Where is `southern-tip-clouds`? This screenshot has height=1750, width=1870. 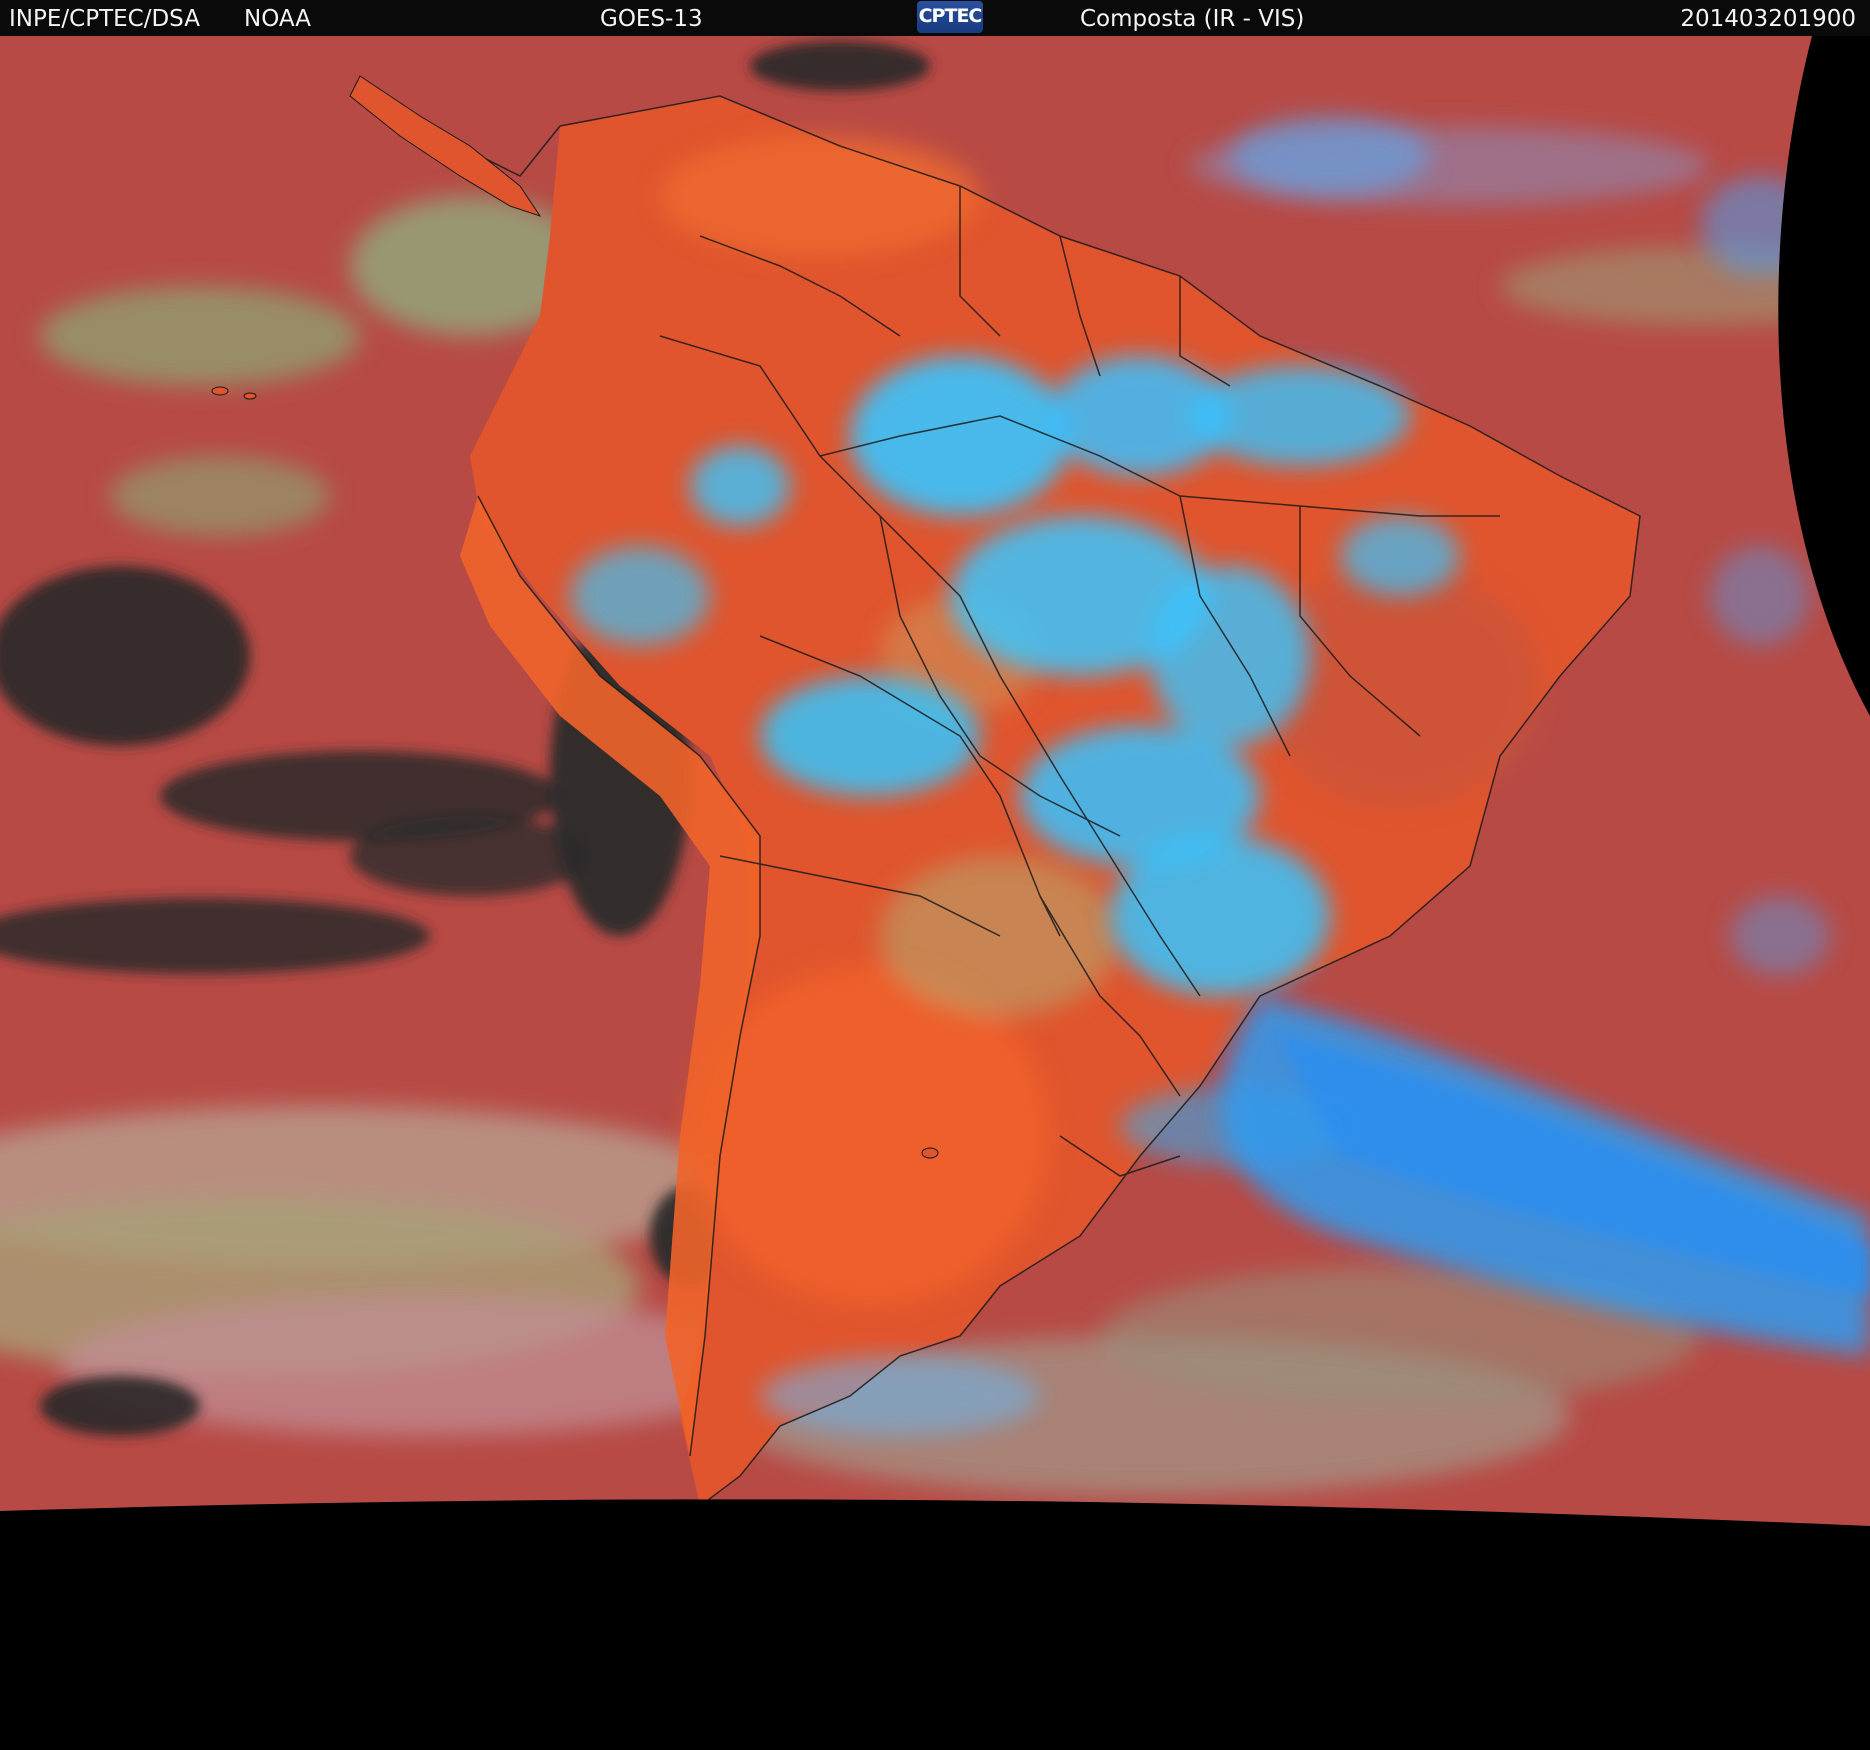 southern-tip-clouds is located at coordinates (900, 1396).